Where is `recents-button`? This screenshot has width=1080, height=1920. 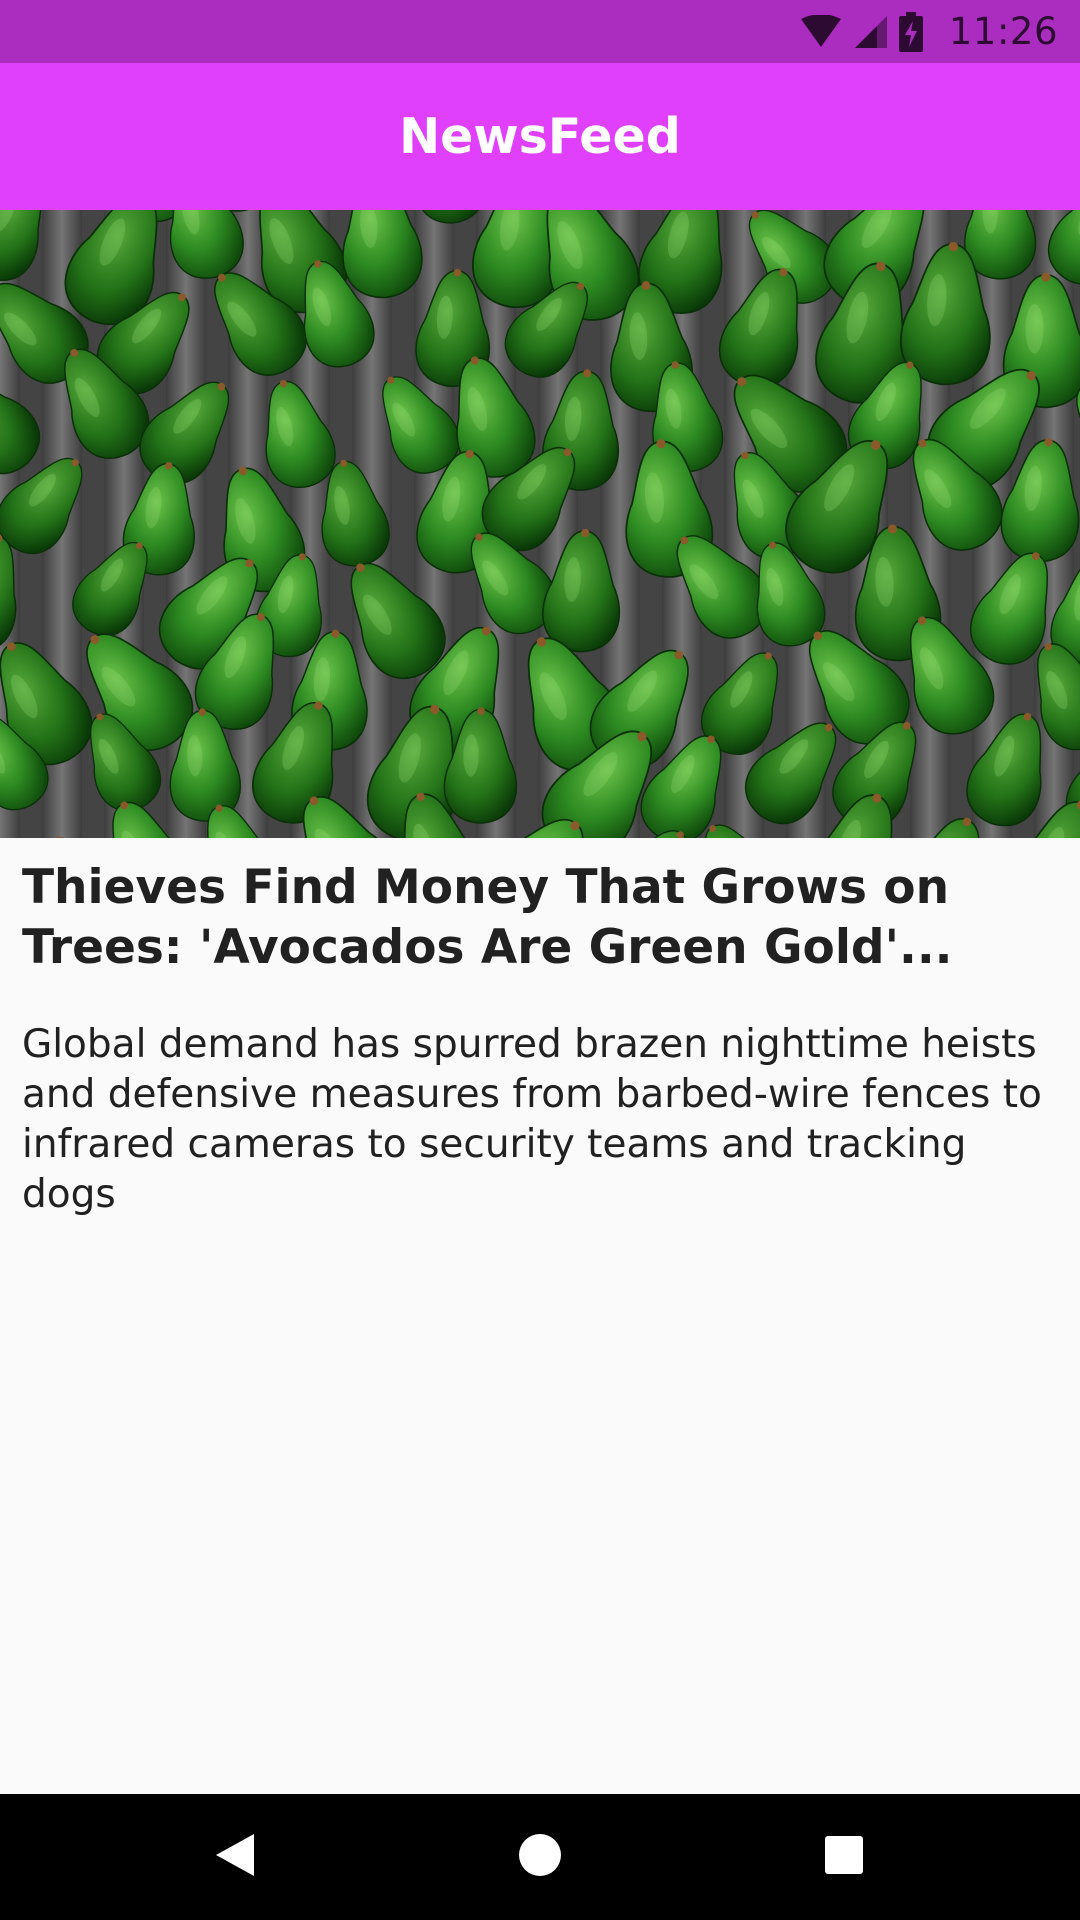 recents-button is located at coordinates (844, 1857).